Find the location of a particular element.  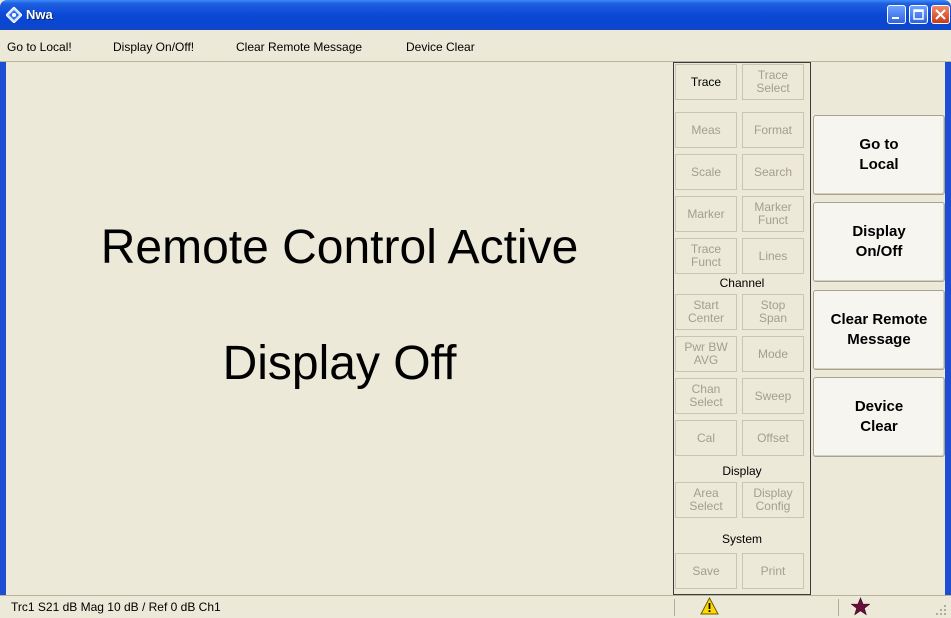

warning-icon is located at coordinates (709, 606).